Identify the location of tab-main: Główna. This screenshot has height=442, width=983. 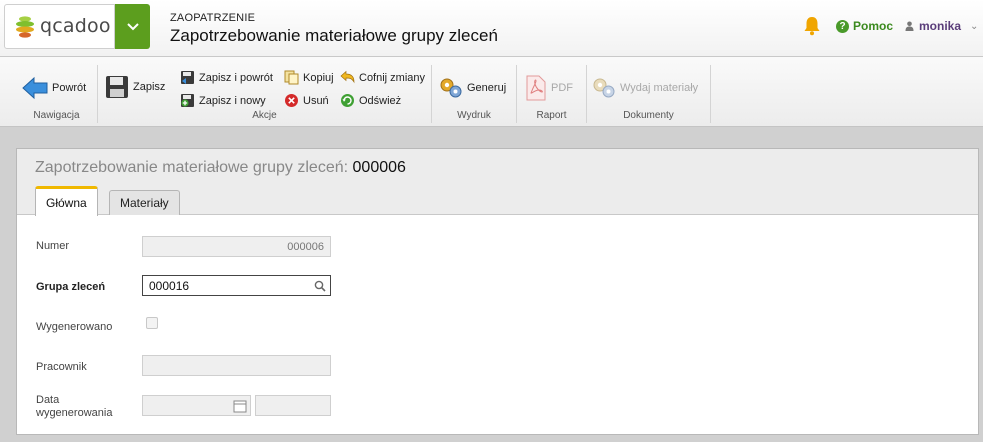
(66, 201).